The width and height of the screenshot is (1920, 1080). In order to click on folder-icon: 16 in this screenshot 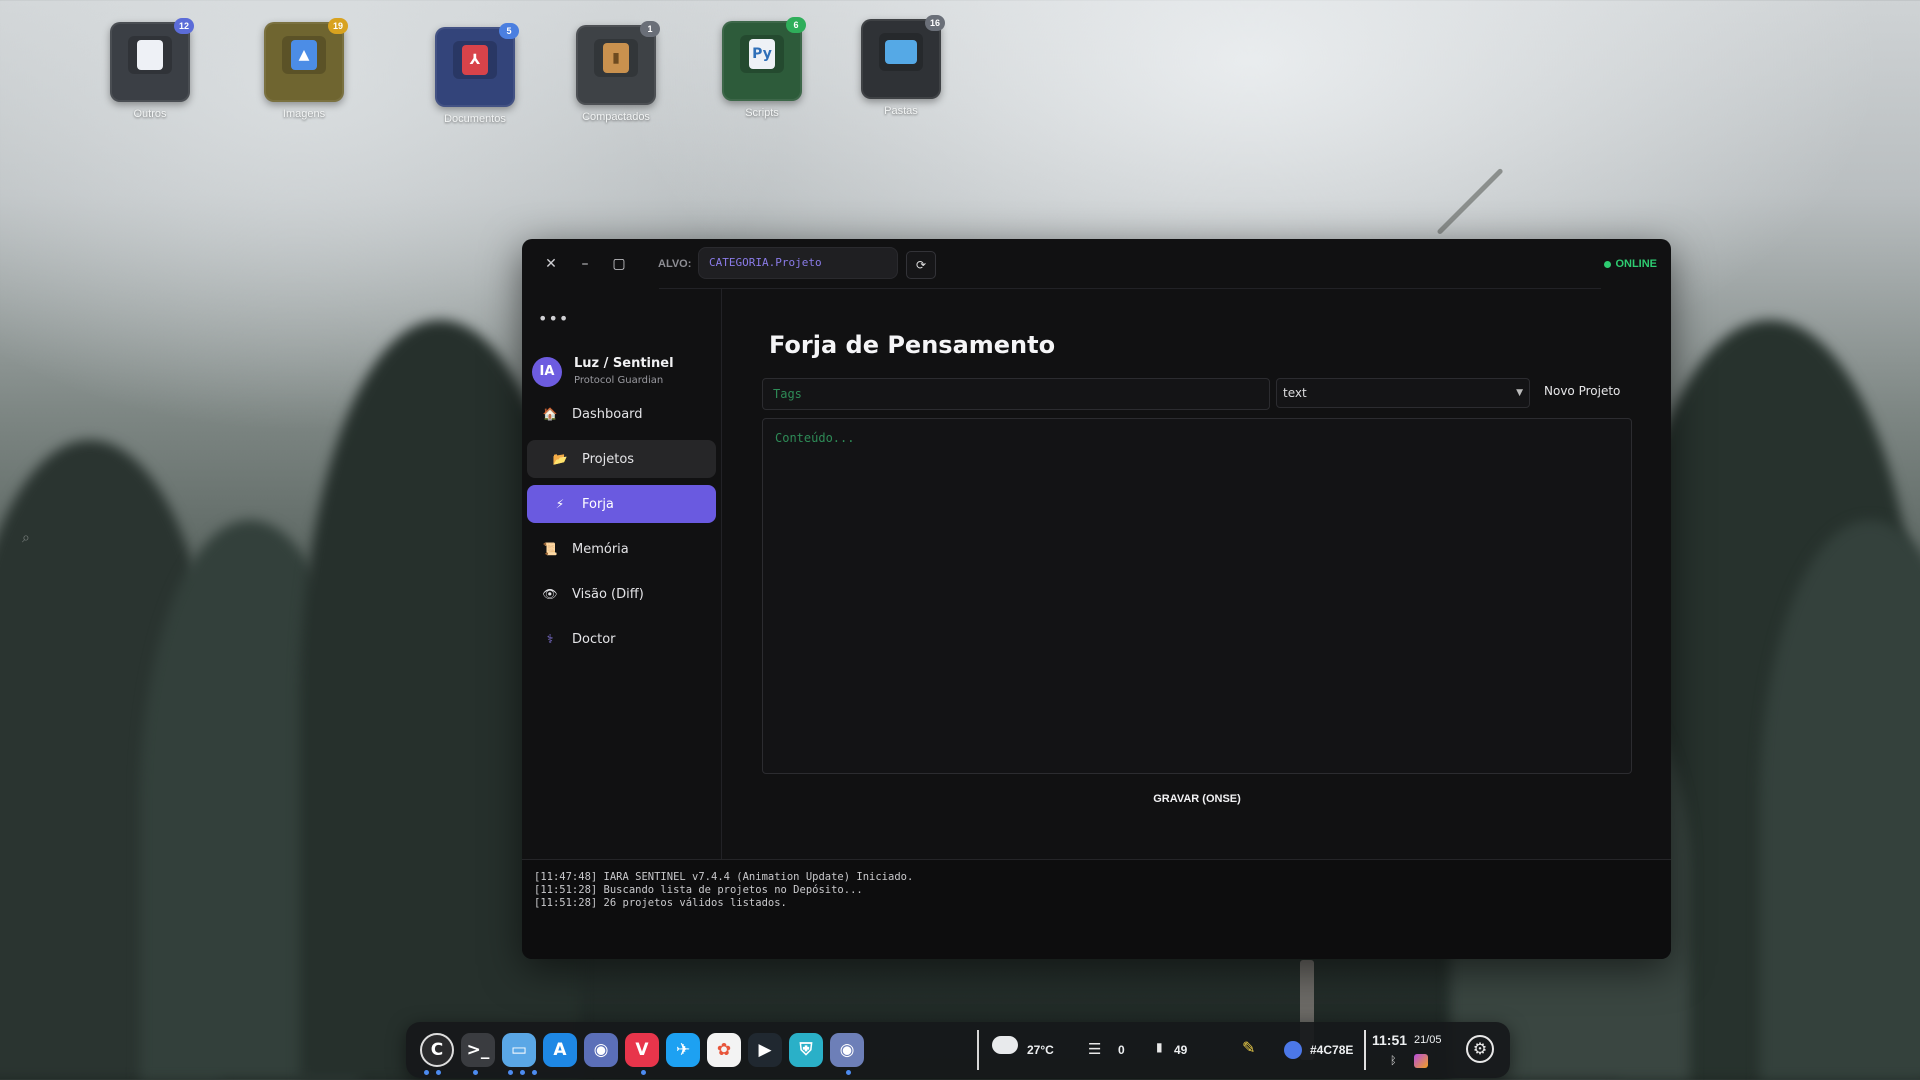, I will do `click(903, 57)`.